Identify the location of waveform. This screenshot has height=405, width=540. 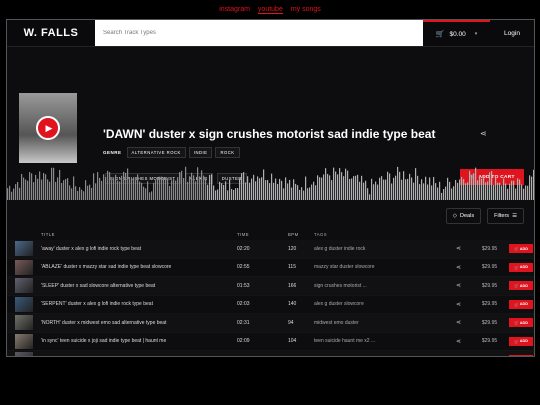
(271, 179).